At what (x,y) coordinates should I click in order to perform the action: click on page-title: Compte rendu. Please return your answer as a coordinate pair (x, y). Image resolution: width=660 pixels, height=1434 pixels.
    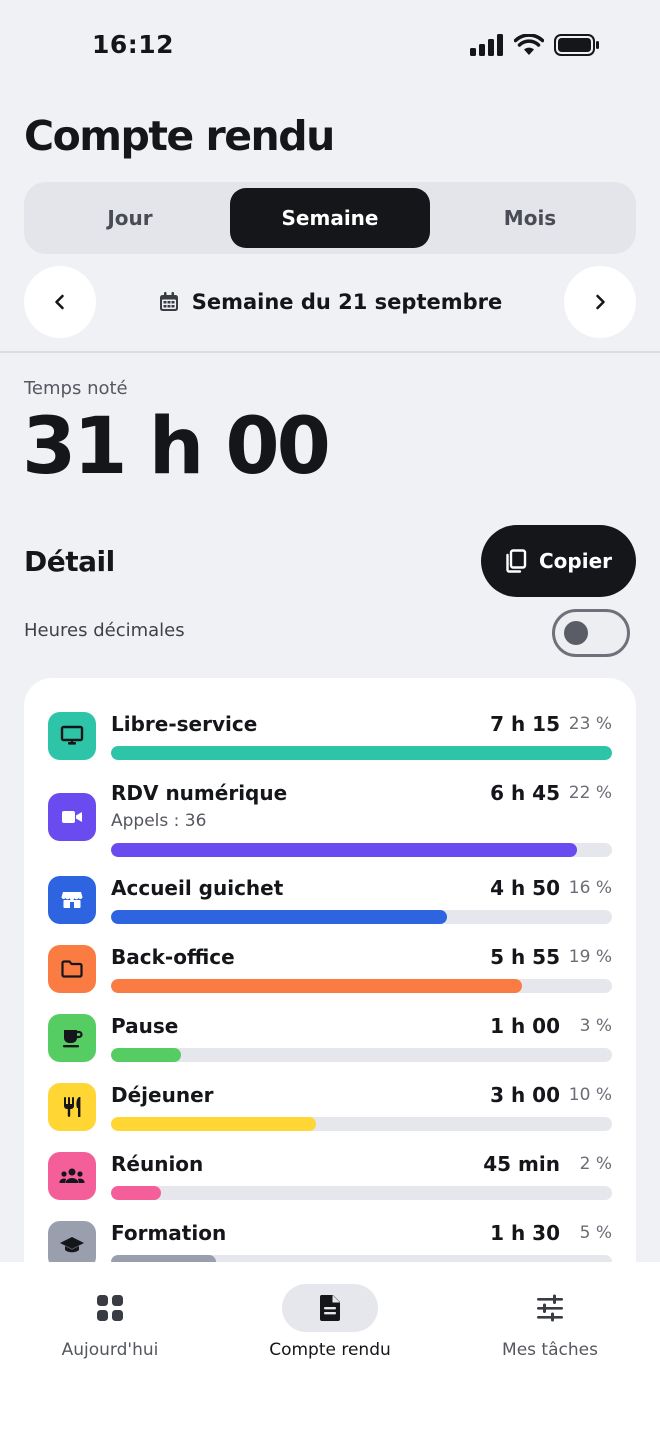
    Looking at the image, I should click on (179, 136).